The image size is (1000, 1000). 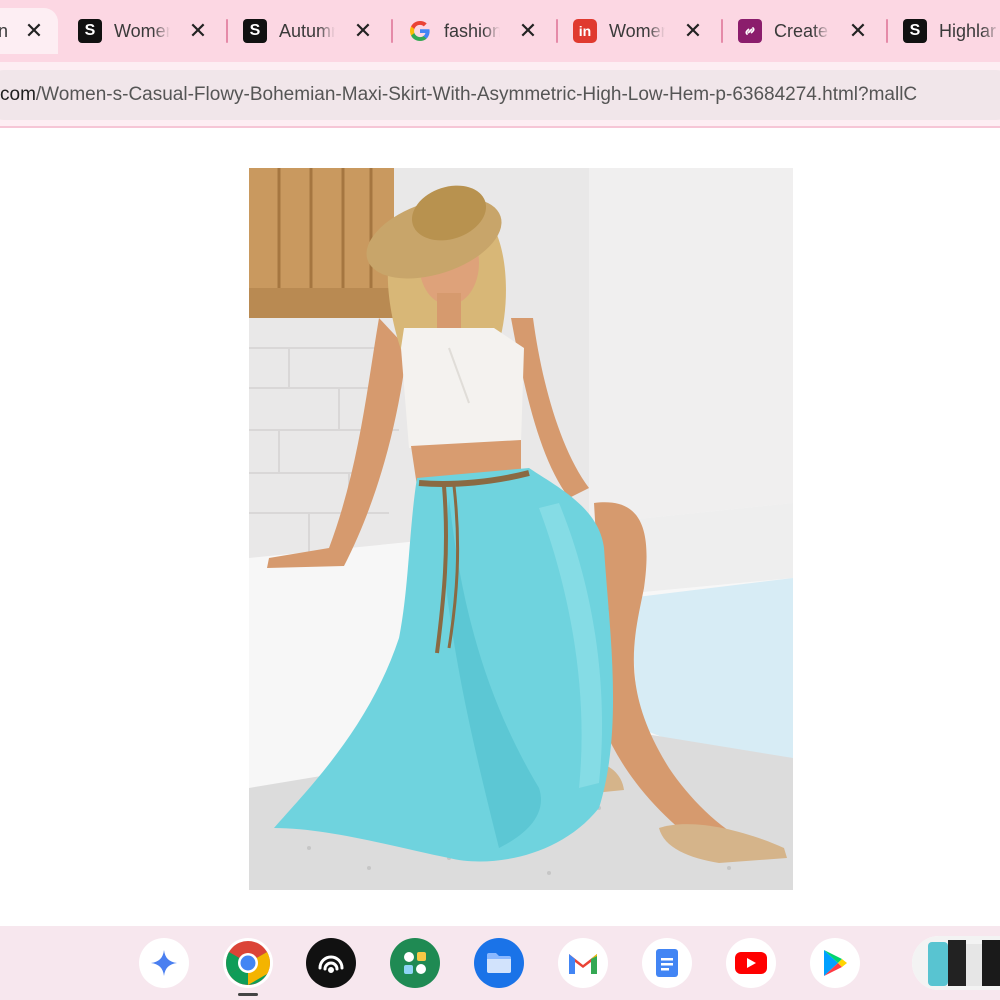 What do you see at coordinates (956, 963) in the screenshot?
I see `holding-space-thumbnails` at bounding box center [956, 963].